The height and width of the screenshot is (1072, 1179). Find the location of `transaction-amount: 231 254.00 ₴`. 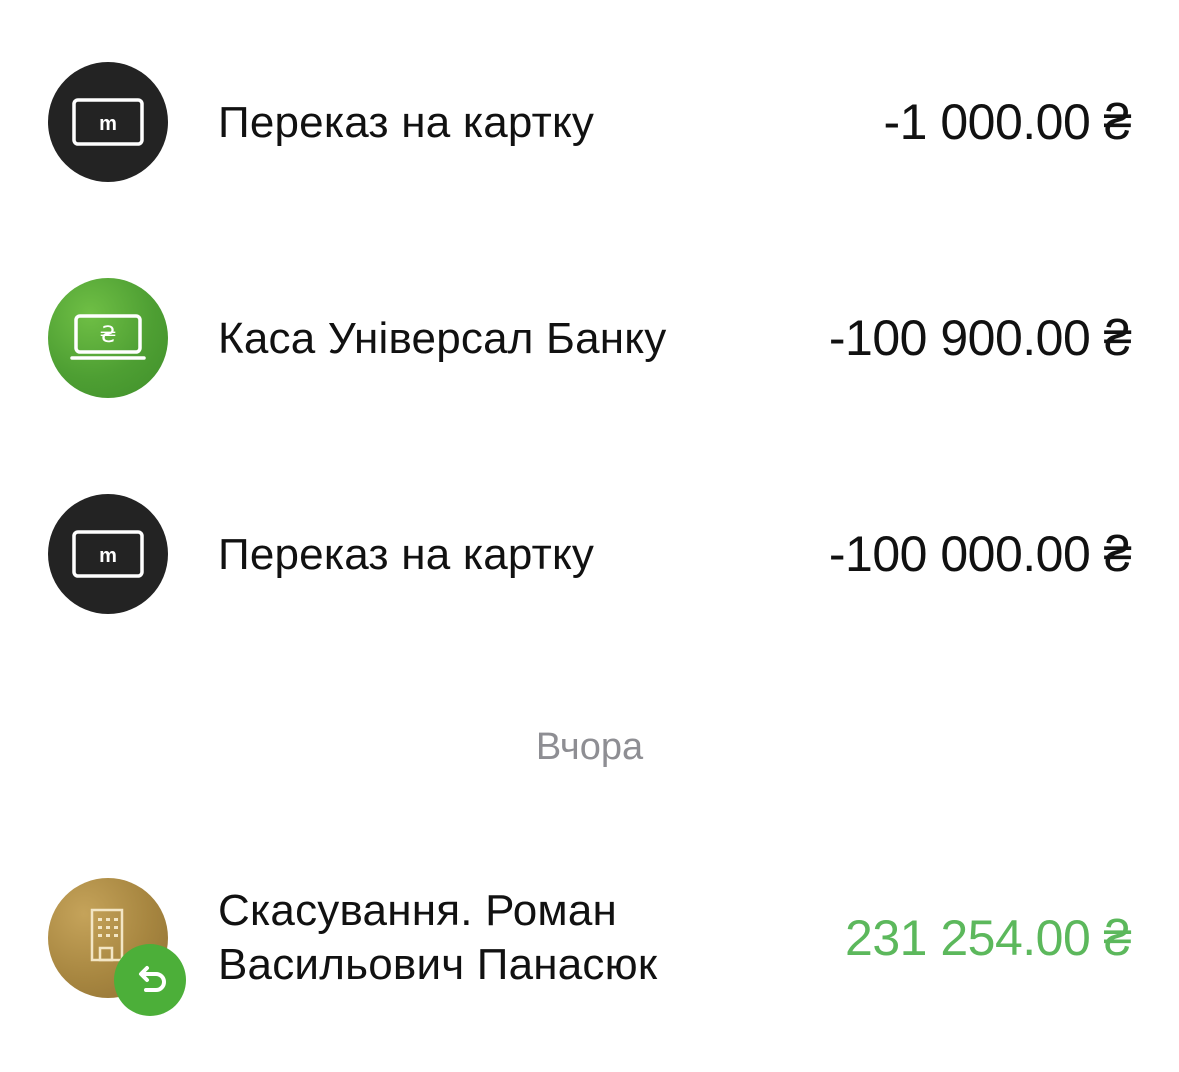

transaction-amount: 231 254.00 ₴ is located at coordinates (988, 938).